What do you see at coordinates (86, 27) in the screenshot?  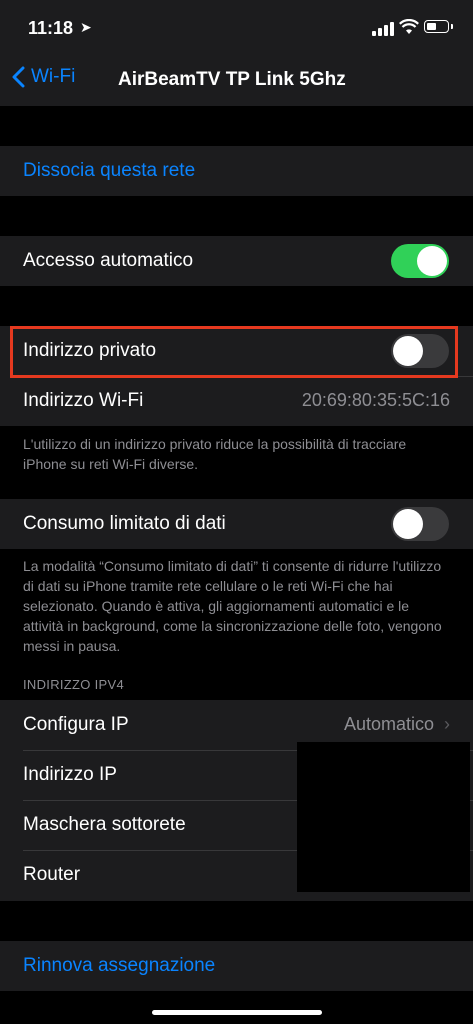 I see `location-arrow-icon: ➤` at bounding box center [86, 27].